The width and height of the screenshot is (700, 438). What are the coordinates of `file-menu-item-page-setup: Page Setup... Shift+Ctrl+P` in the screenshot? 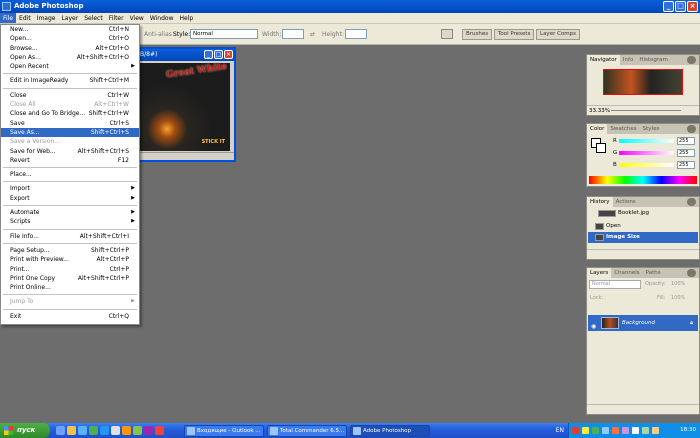 It's located at (70, 250).